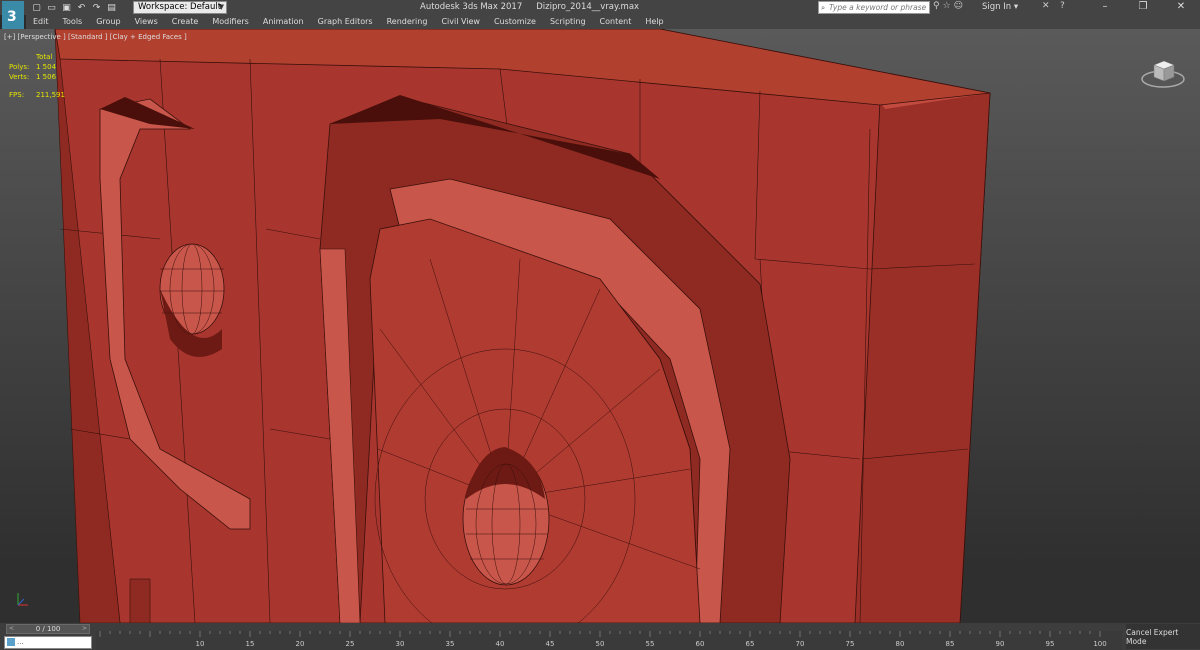  I want to click on track-tick-label: 80, so click(900, 644).